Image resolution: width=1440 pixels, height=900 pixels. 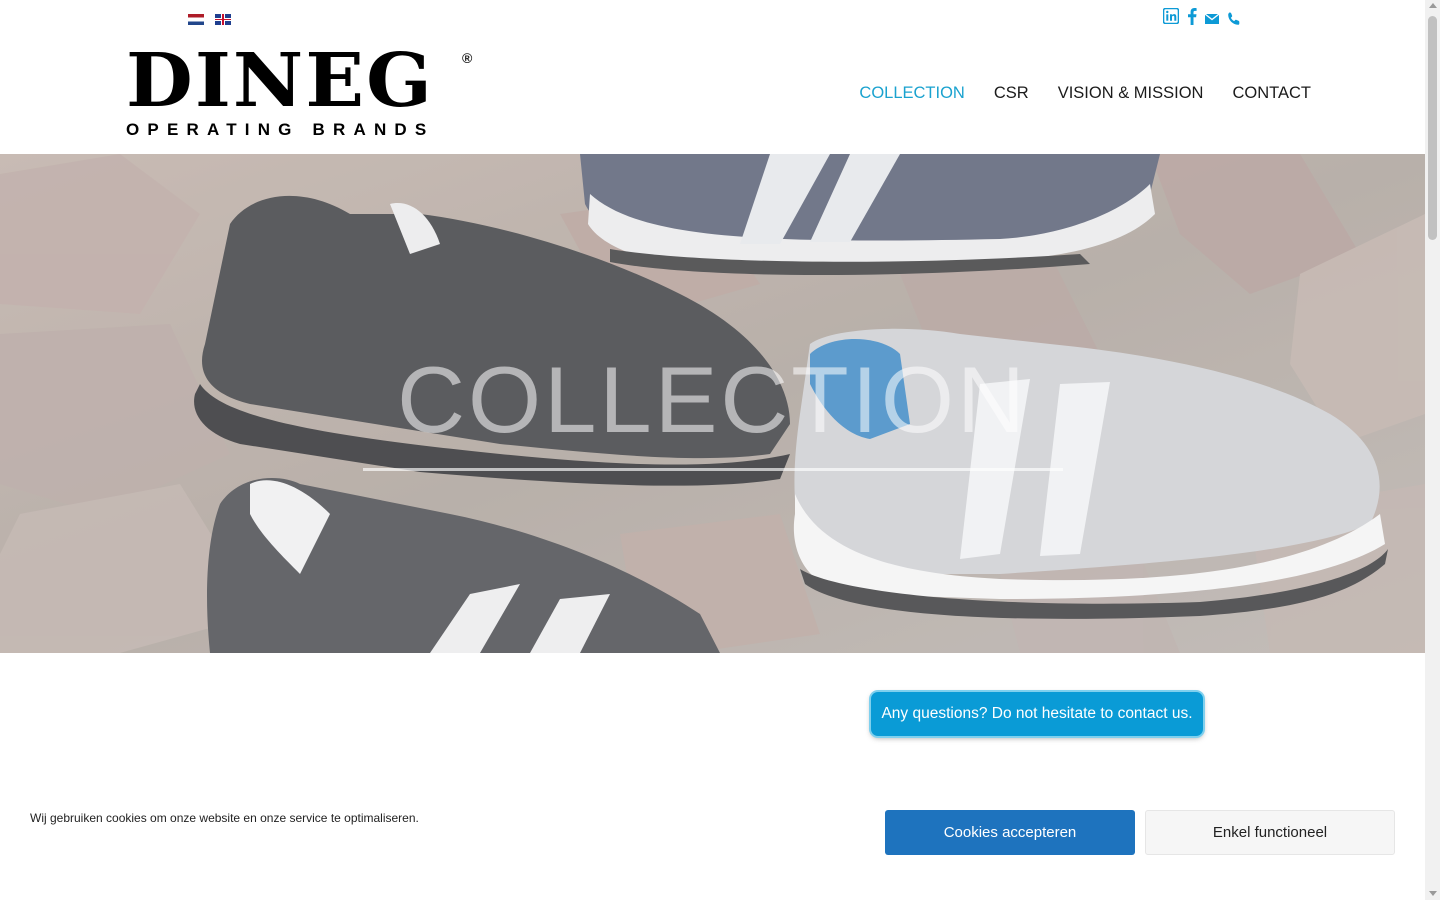 I want to click on nav-item-collection: COLLECTION, so click(x=911, y=93).